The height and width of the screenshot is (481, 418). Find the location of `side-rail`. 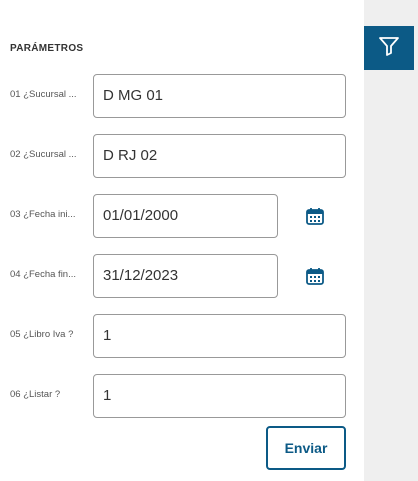

side-rail is located at coordinates (391, 240).